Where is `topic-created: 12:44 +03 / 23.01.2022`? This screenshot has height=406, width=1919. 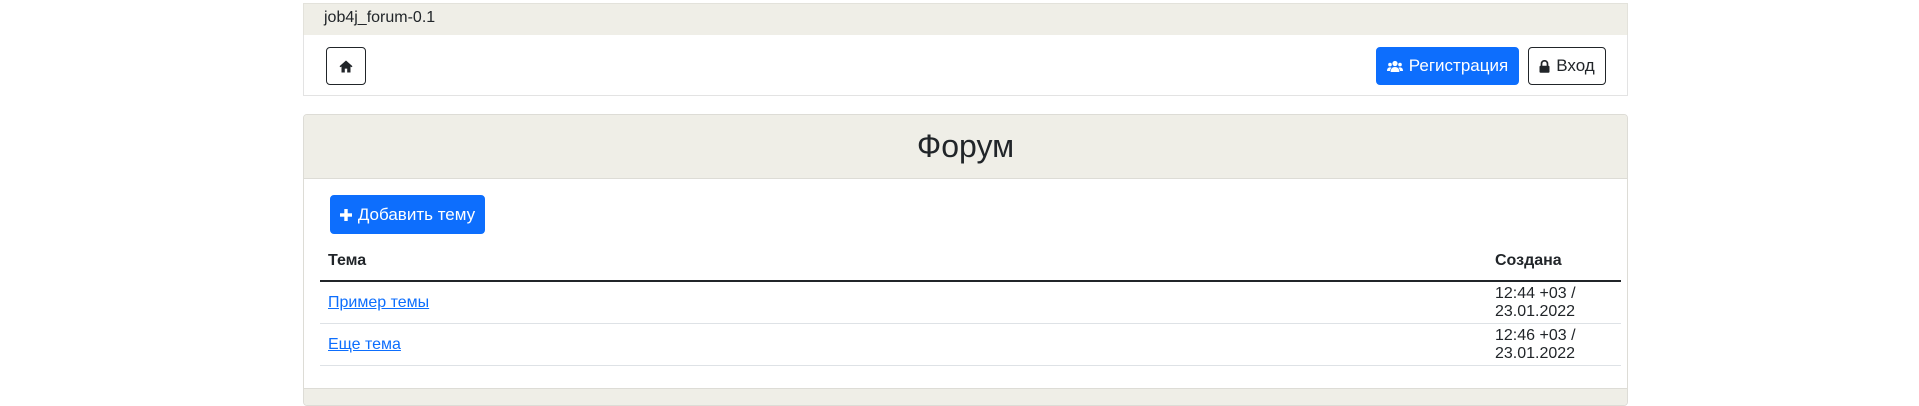 topic-created: 12:44 +03 / 23.01.2022 is located at coordinates (1554, 302).